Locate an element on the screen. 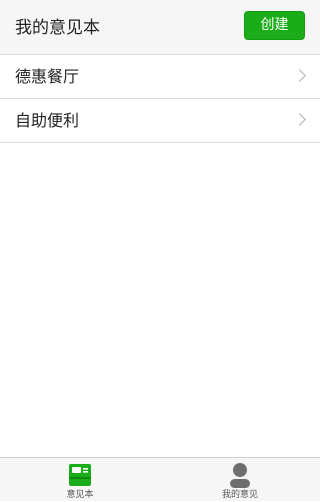 This screenshot has height=502, width=320. tab-notebook: 意见本 is located at coordinates (80, 480).